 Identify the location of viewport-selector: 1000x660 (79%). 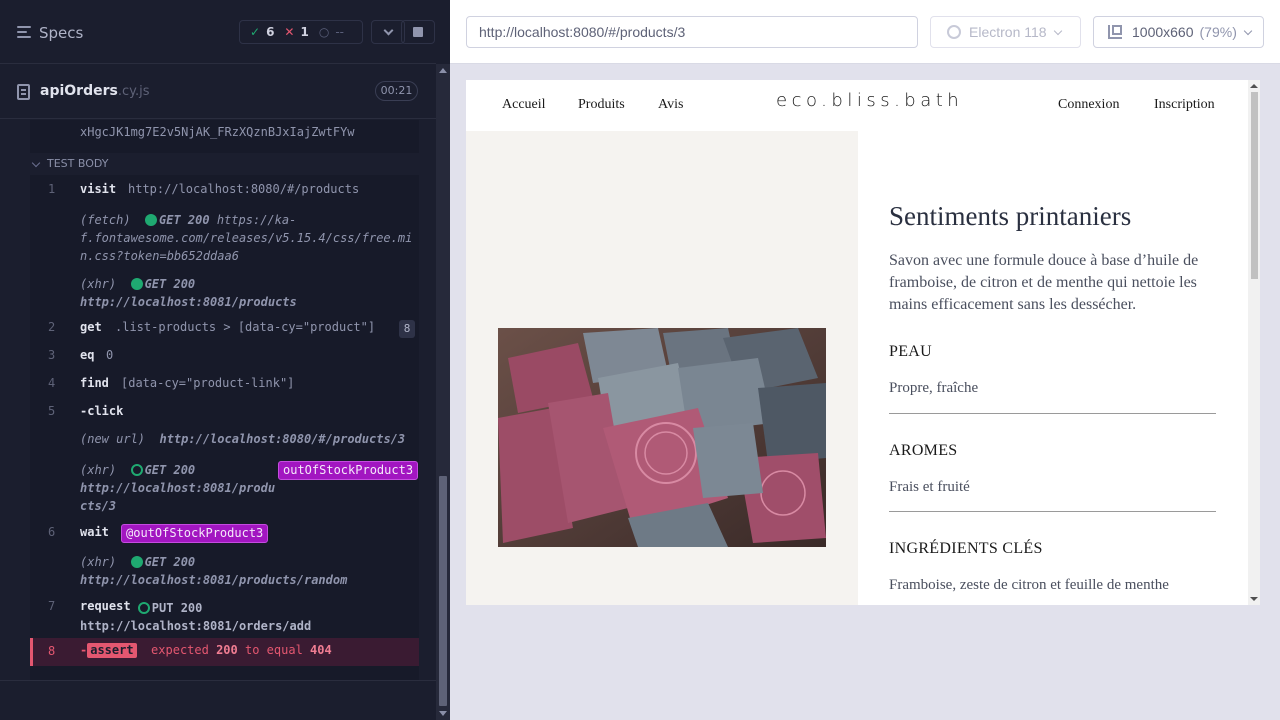
(1178, 32).